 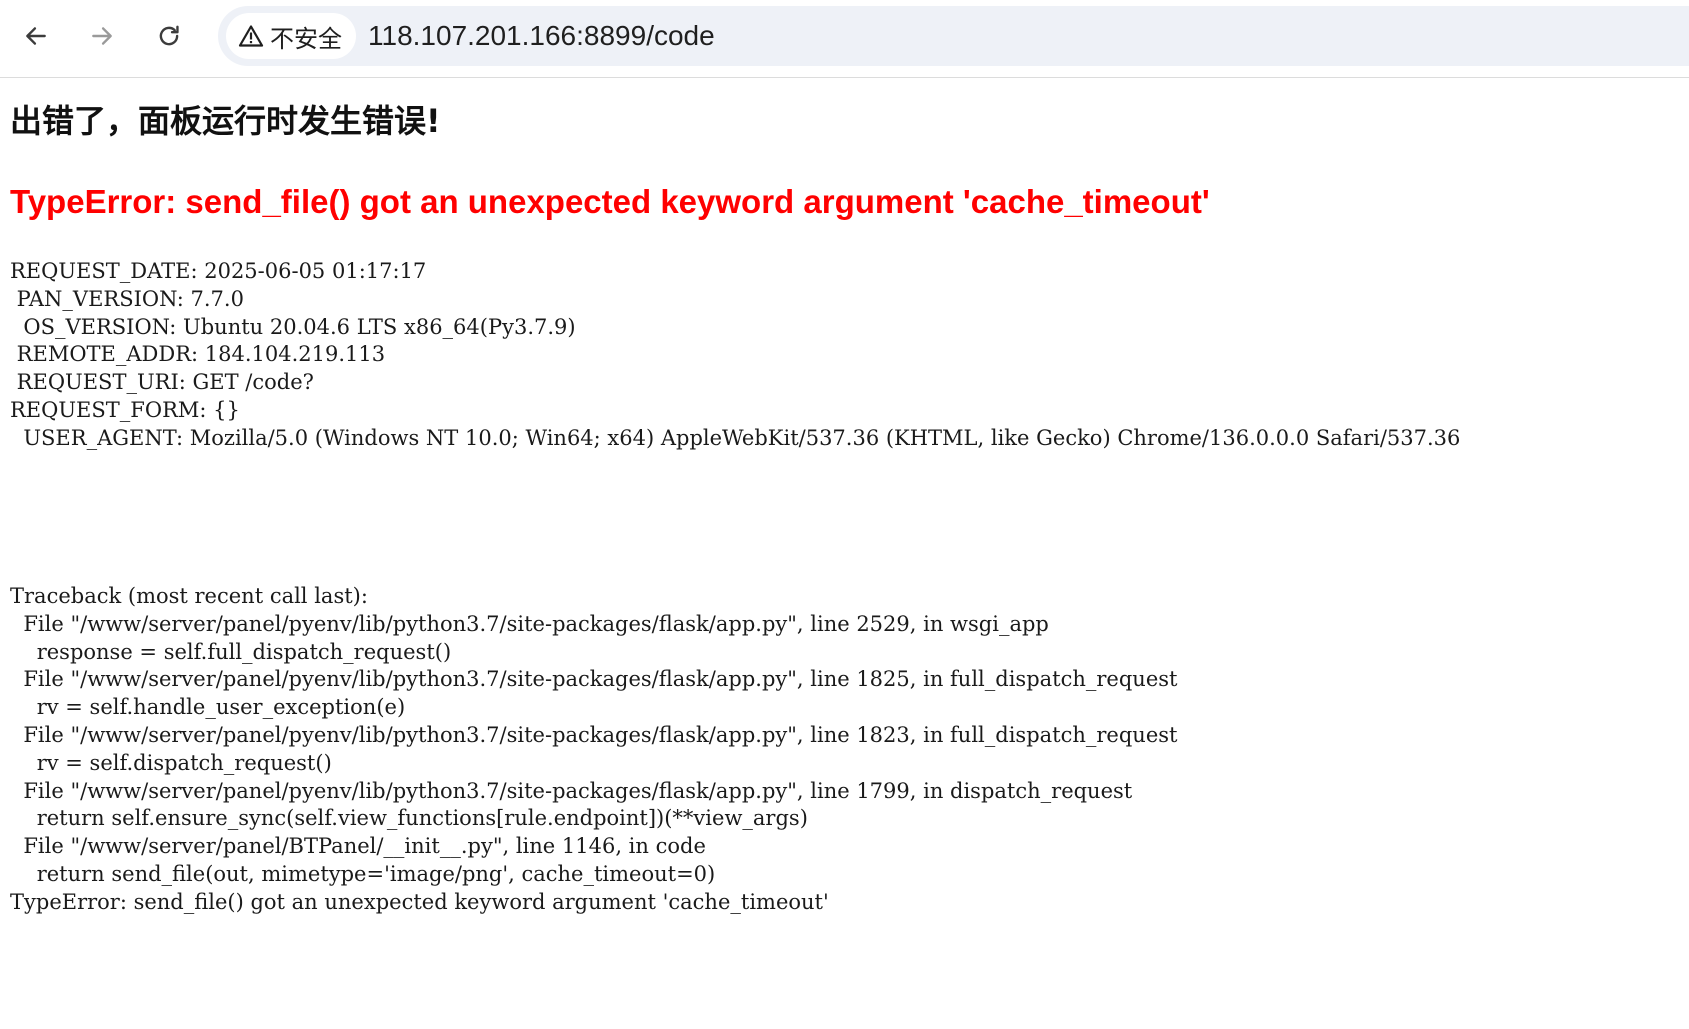 I want to click on info-line-request-date: REQUEST_DATE: 2025-06-05 01:17:17, so click(x=218, y=271).